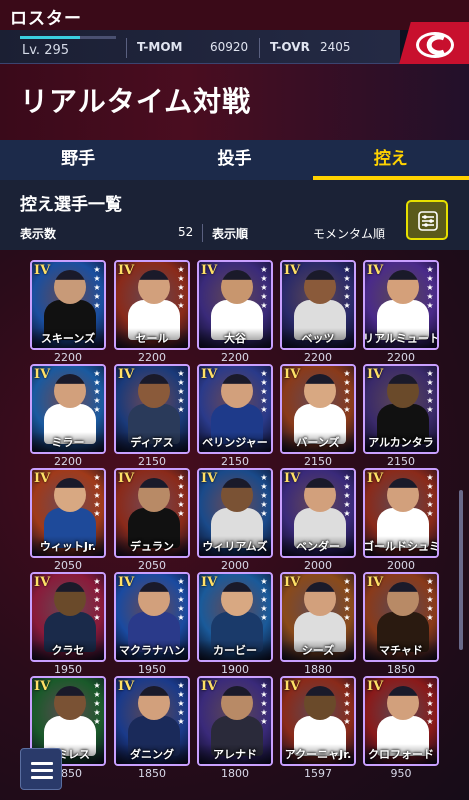 The image size is (469, 800). I want to click on filter-sliders-icon, so click(428, 221).